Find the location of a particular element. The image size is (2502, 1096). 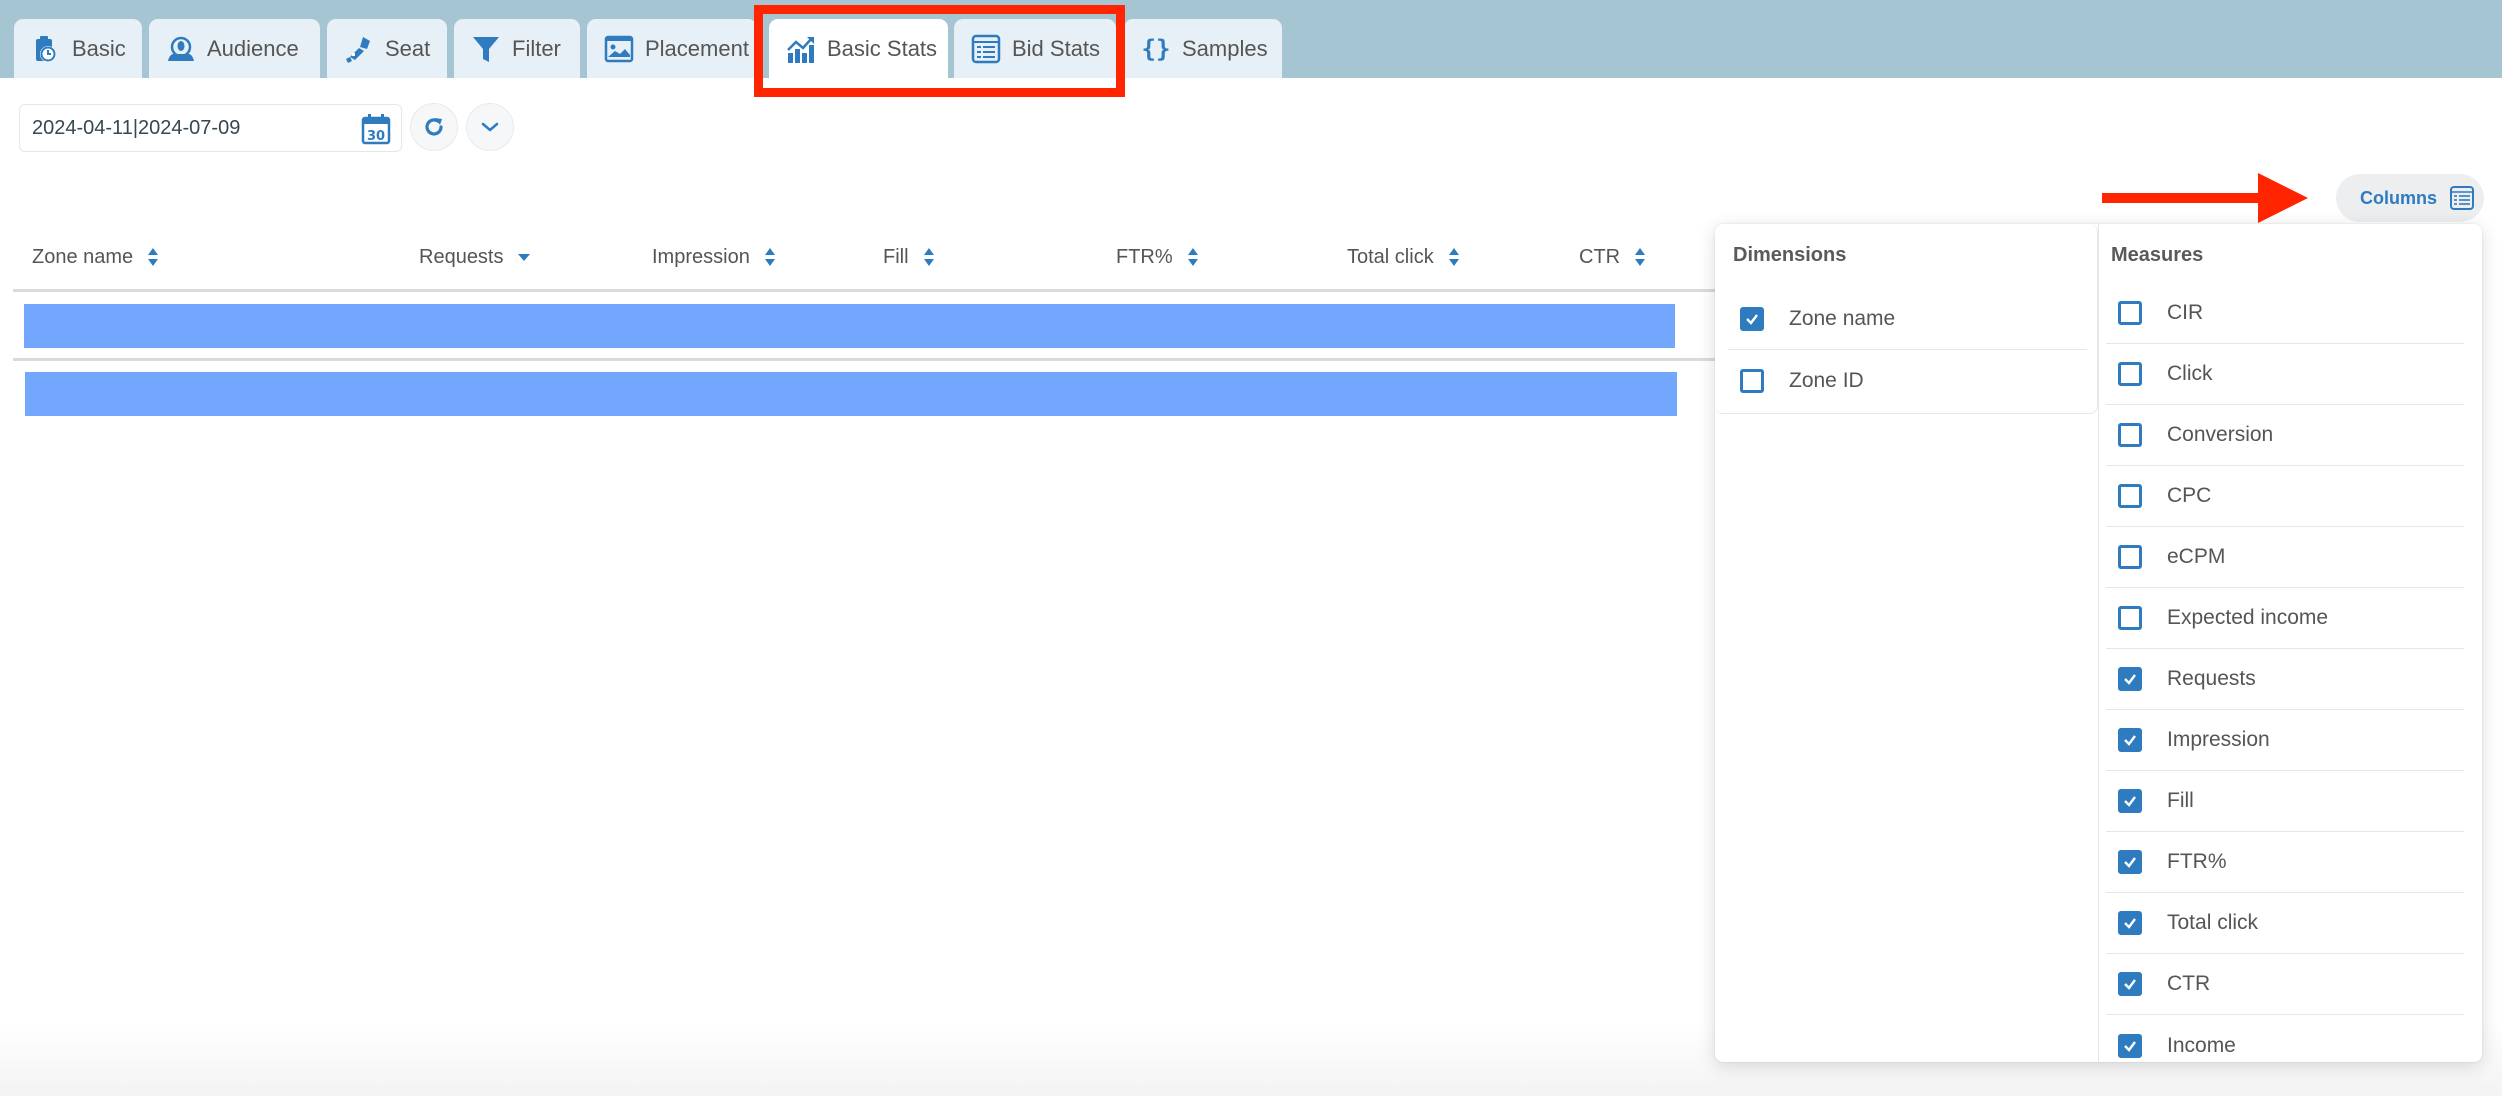

option-label: FTR% is located at coordinates (2197, 861).